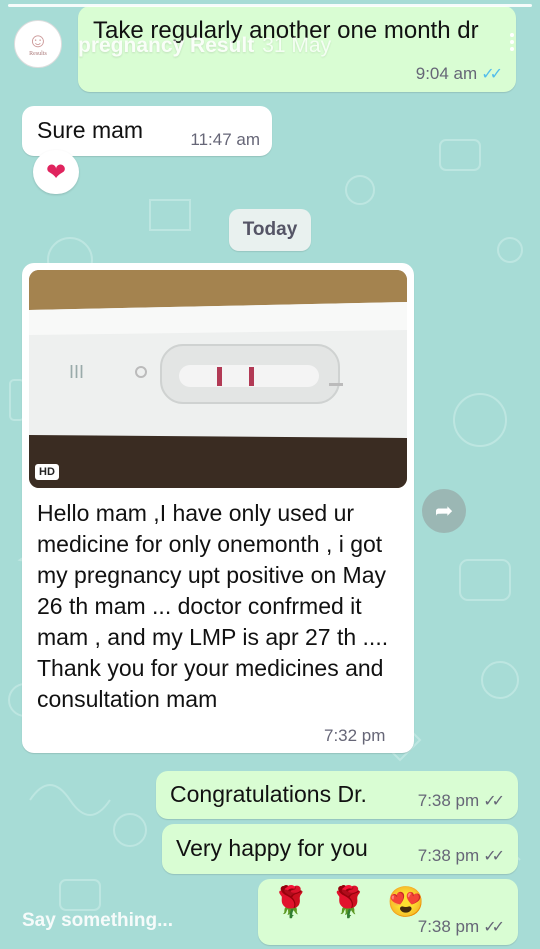 This screenshot has height=949, width=540. What do you see at coordinates (351, 902) in the screenshot?
I see `emoji-message: 🌹 🌹 😍` at bounding box center [351, 902].